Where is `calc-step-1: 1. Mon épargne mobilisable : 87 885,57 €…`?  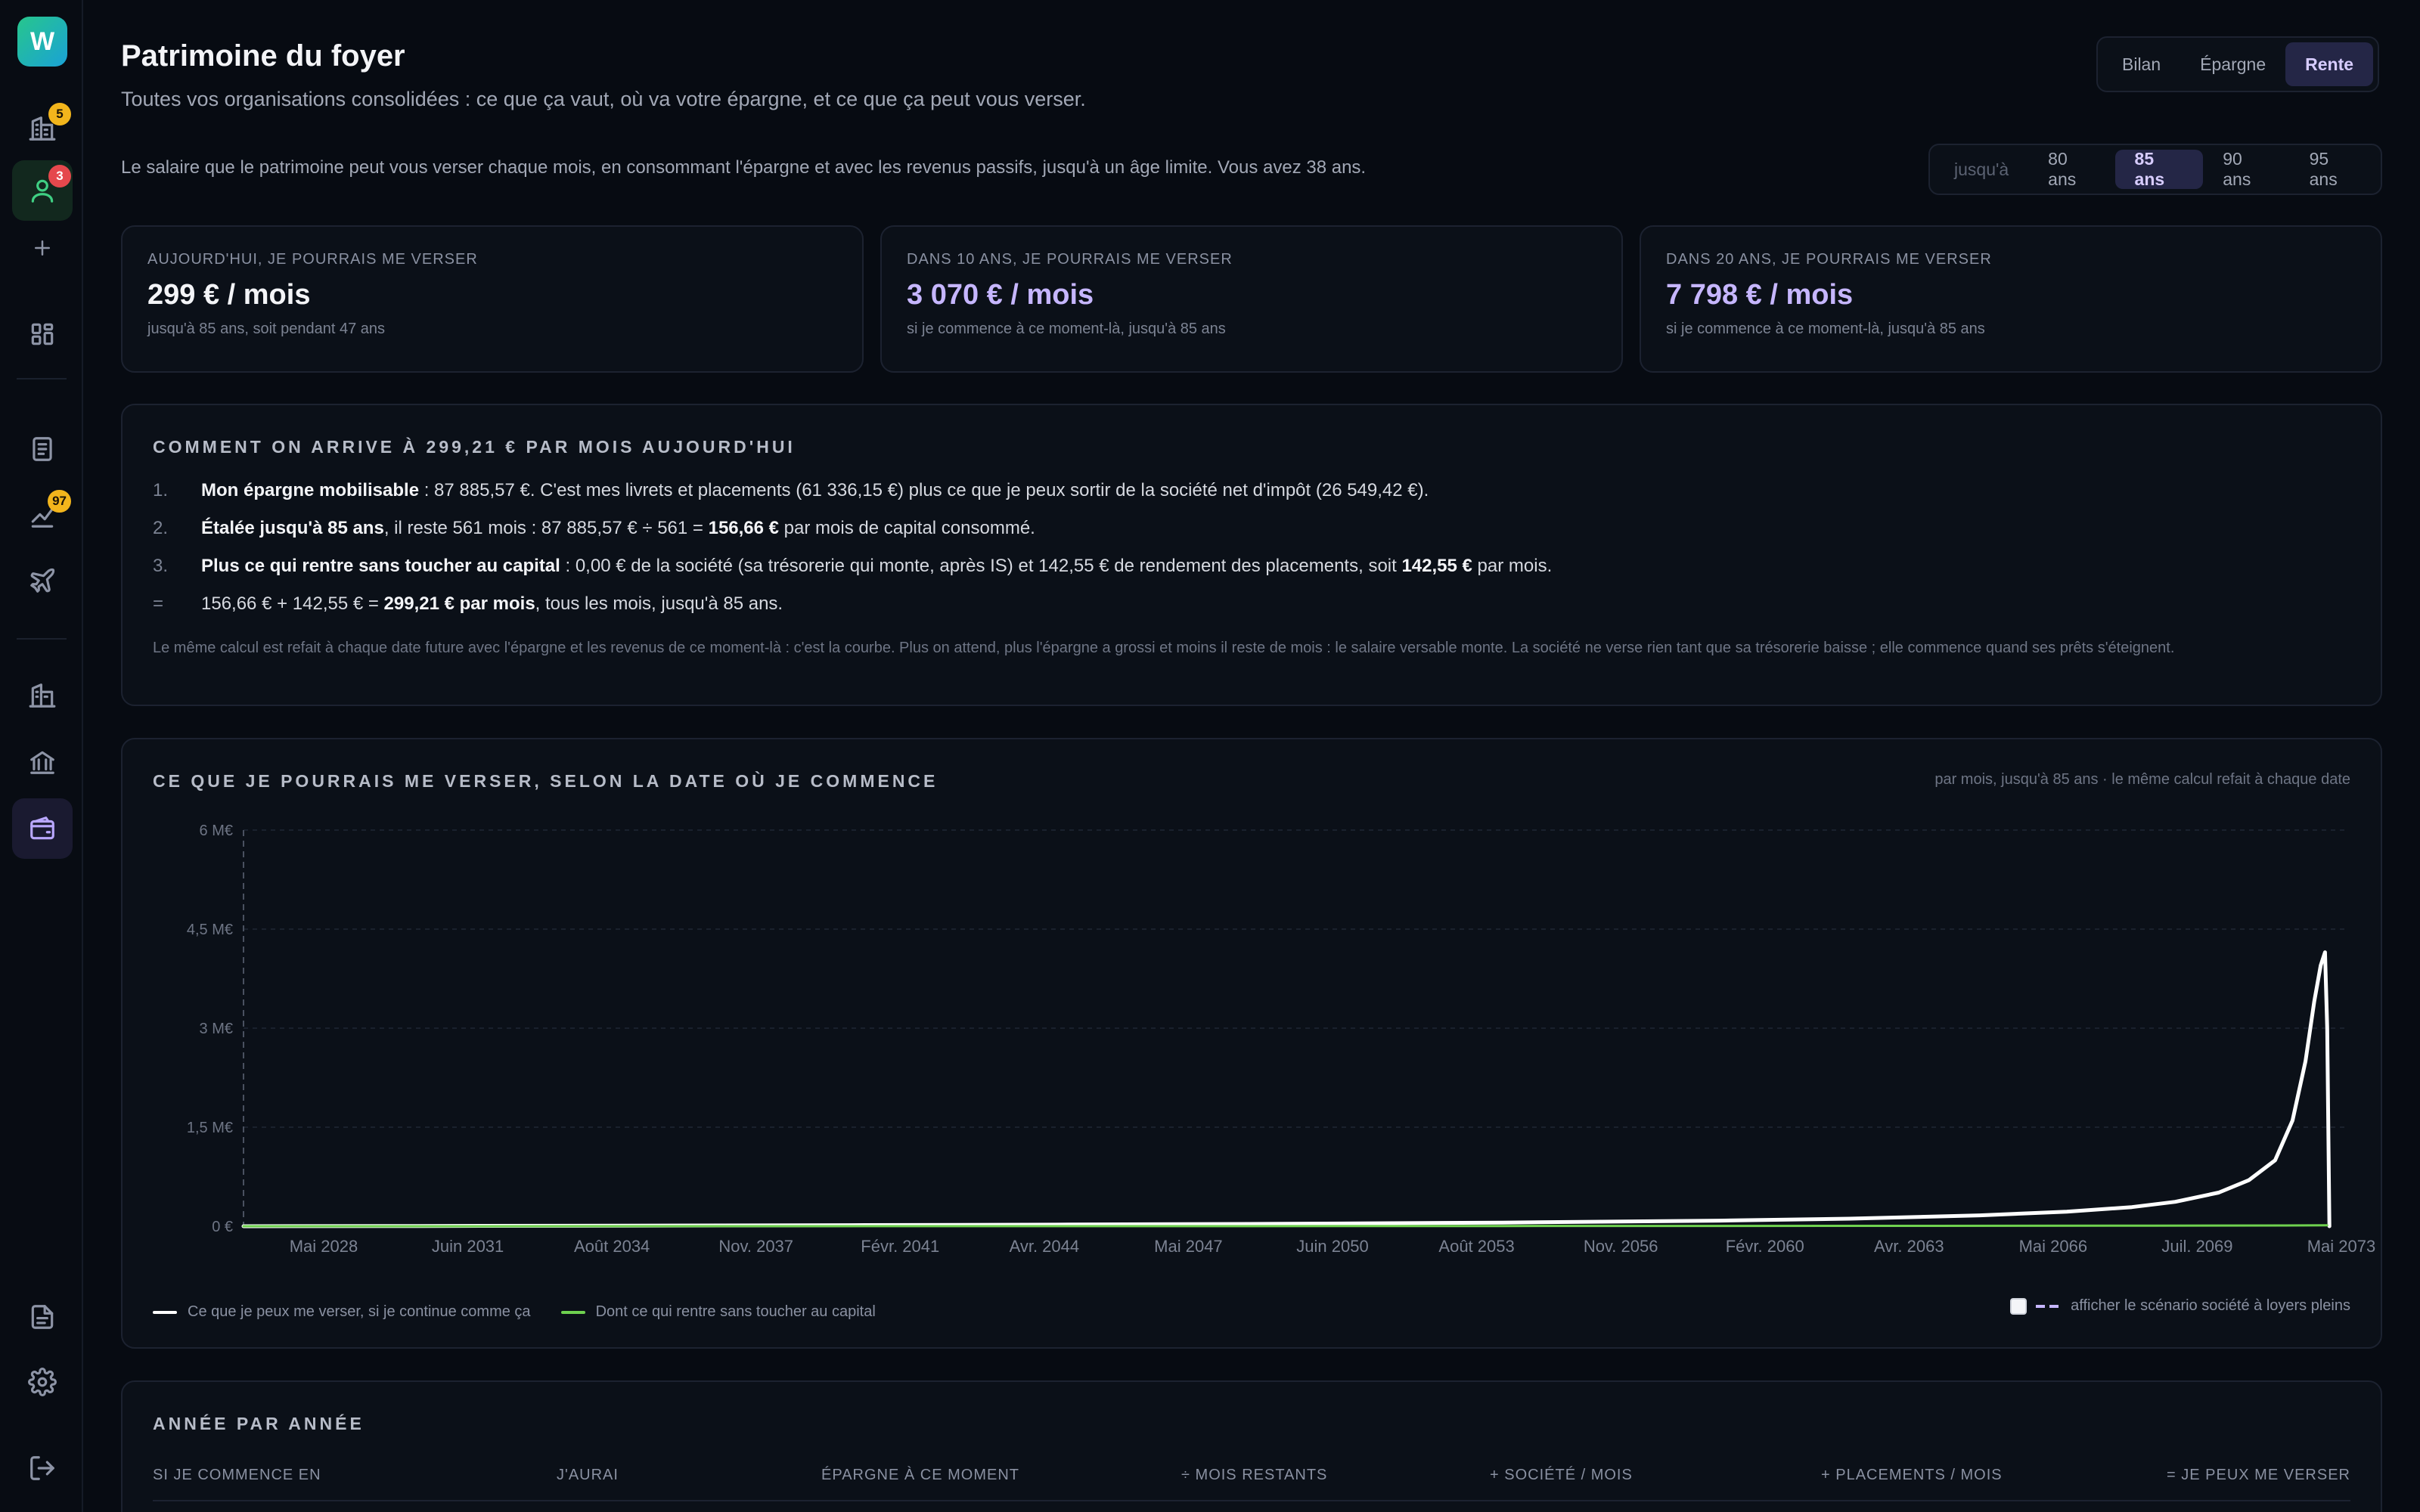
calc-step-1: 1. Mon épargne mobilisable : 87 885,57 €… is located at coordinates (1251, 491).